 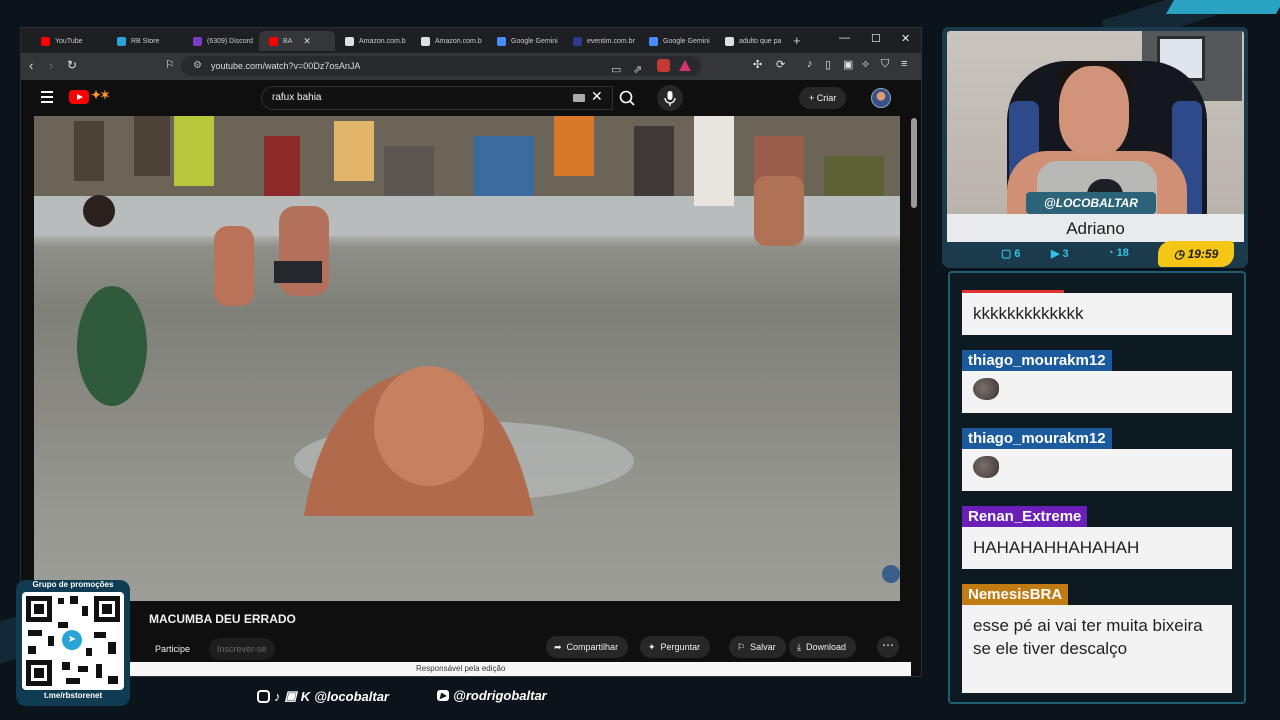 What do you see at coordinates (277, 696) in the screenshot?
I see `tiktok-icon: ♪` at bounding box center [277, 696].